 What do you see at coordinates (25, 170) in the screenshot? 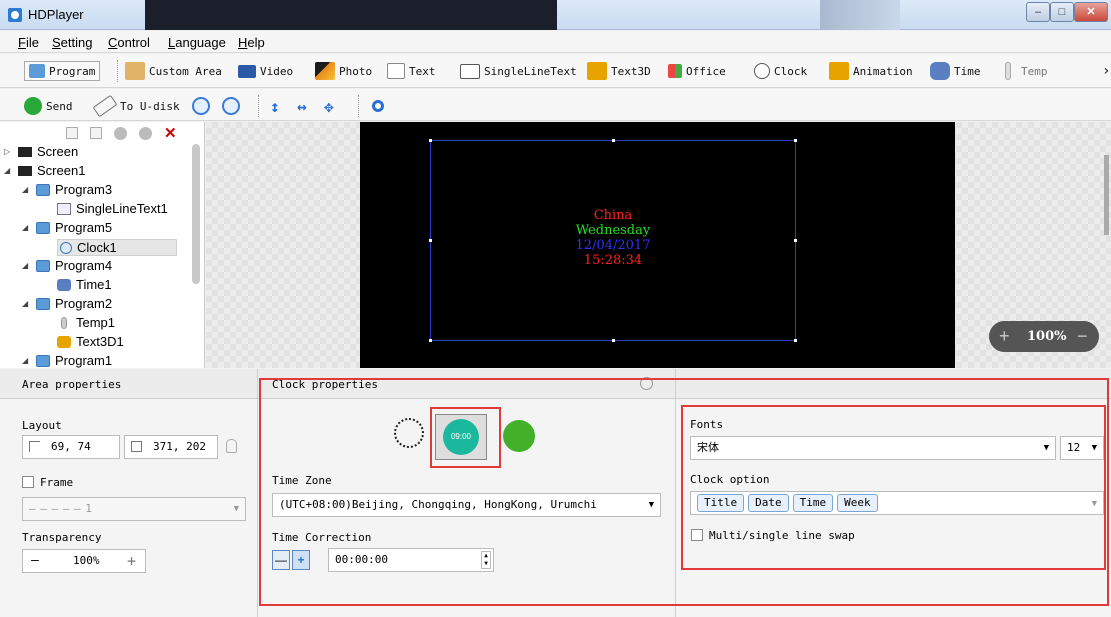
I see `monitor-icon` at bounding box center [25, 170].